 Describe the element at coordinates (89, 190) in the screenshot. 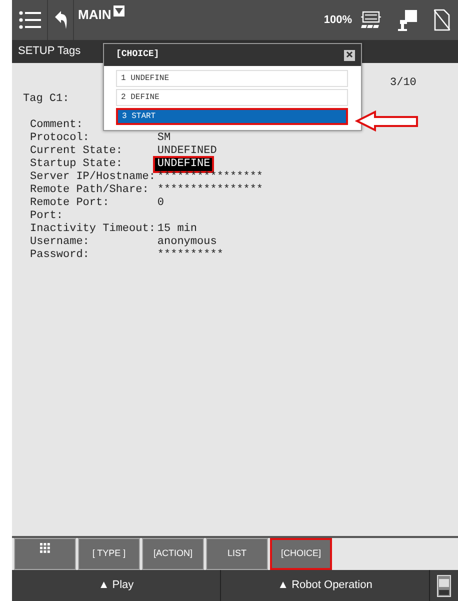

I see `field-label: Remote Path/Share:` at that location.